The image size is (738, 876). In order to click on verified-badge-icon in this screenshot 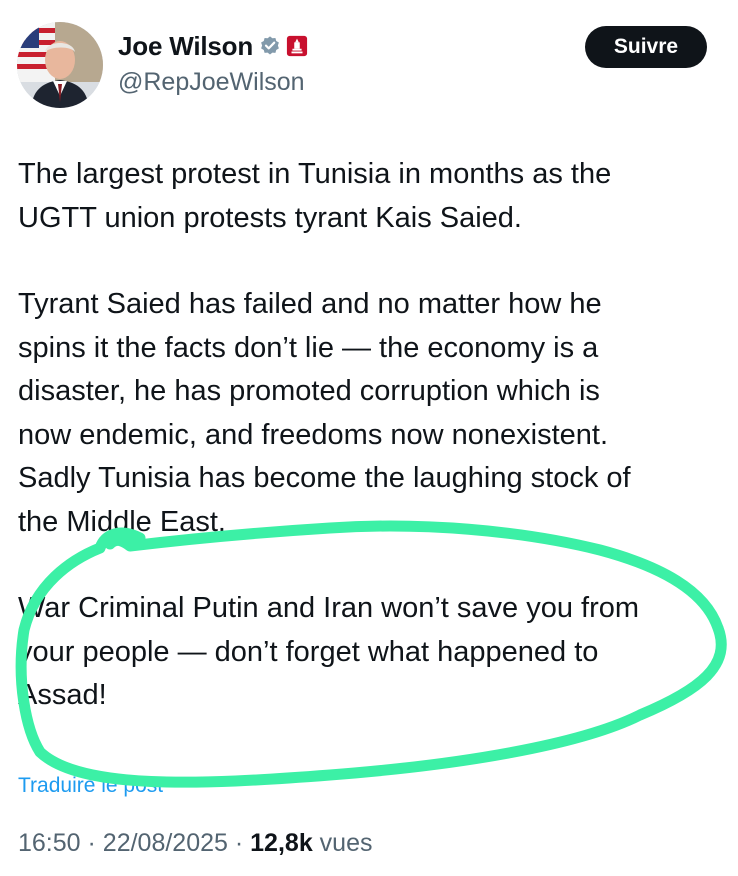, I will do `click(270, 46)`.